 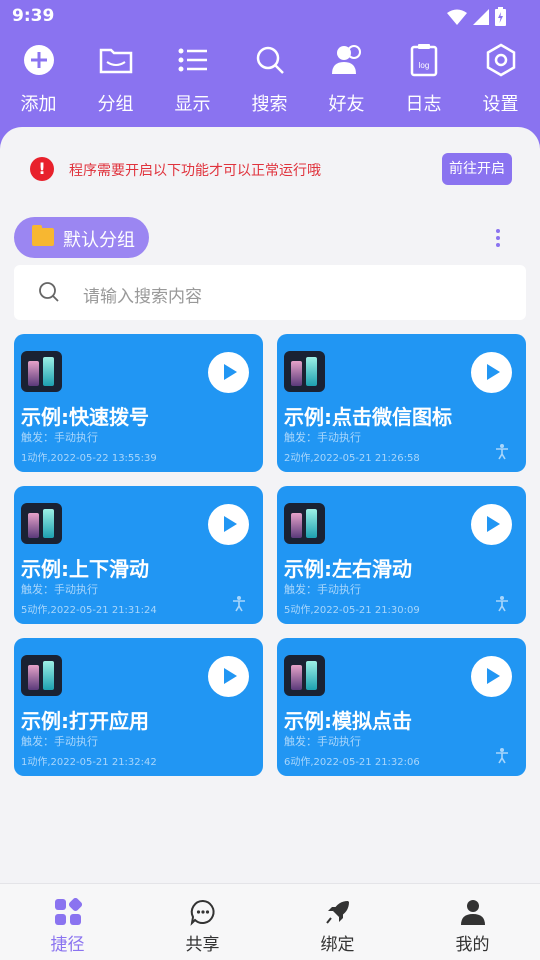 What do you see at coordinates (498, 238) in the screenshot?
I see `more-options-icon` at bounding box center [498, 238].